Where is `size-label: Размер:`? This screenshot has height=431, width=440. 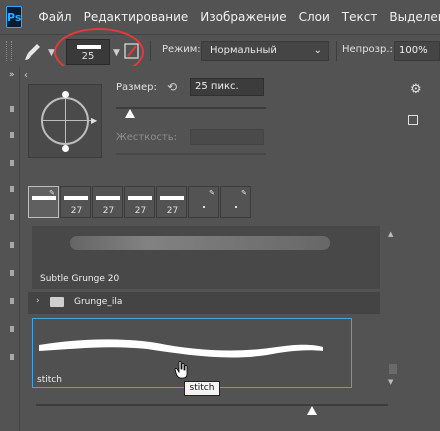
size-label: Размер: is located at coordinates (136, 87).